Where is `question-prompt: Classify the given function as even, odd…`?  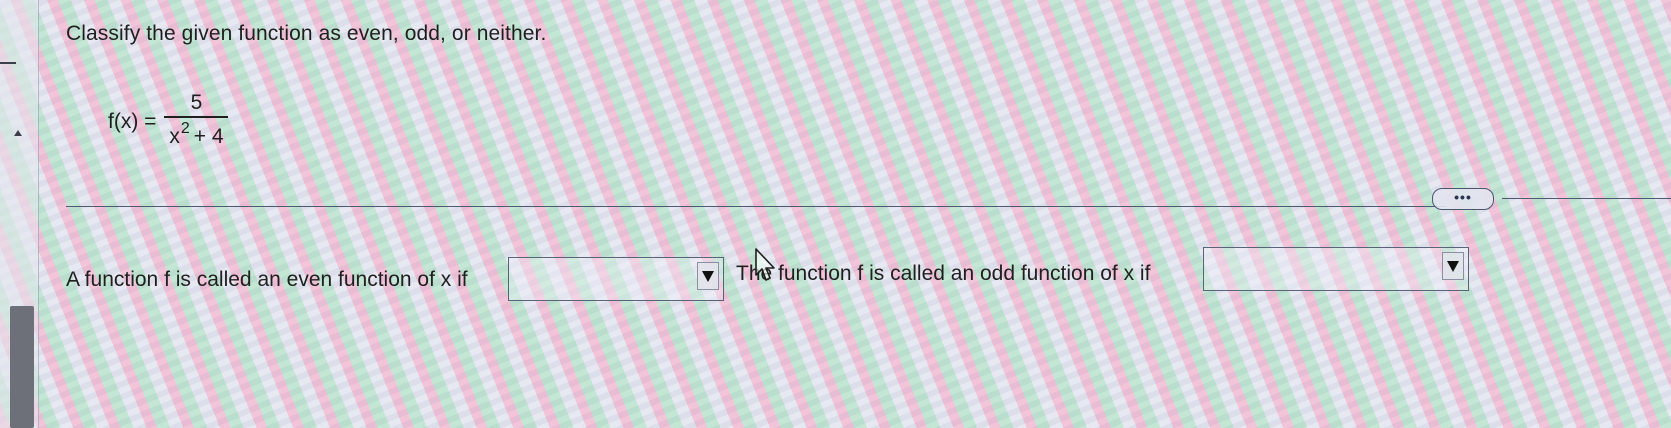
question-prompt: Classify the given function as even, odd… is located at coordinates (306, 33).